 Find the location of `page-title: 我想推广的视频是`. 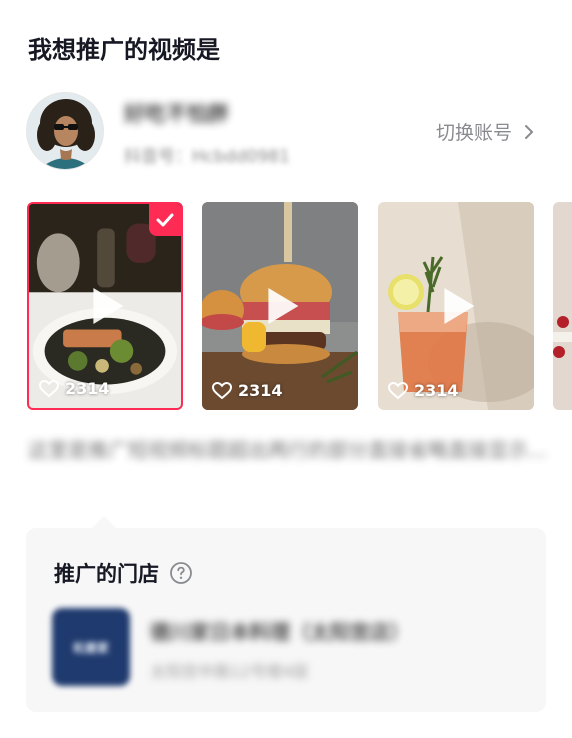

page-title: 我想推广的视频是 is located at coordinates (124, 50).